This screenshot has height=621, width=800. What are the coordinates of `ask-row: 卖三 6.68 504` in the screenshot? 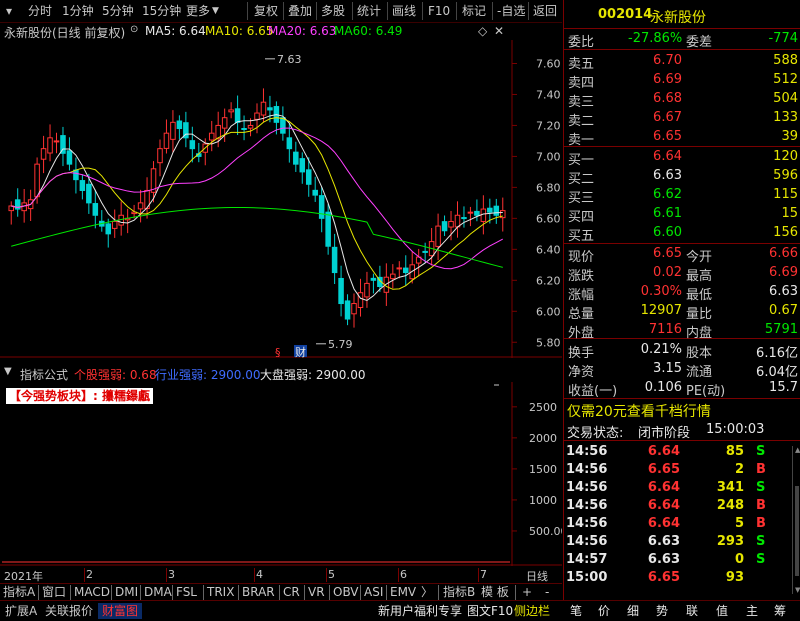 It's located at (682, 100).